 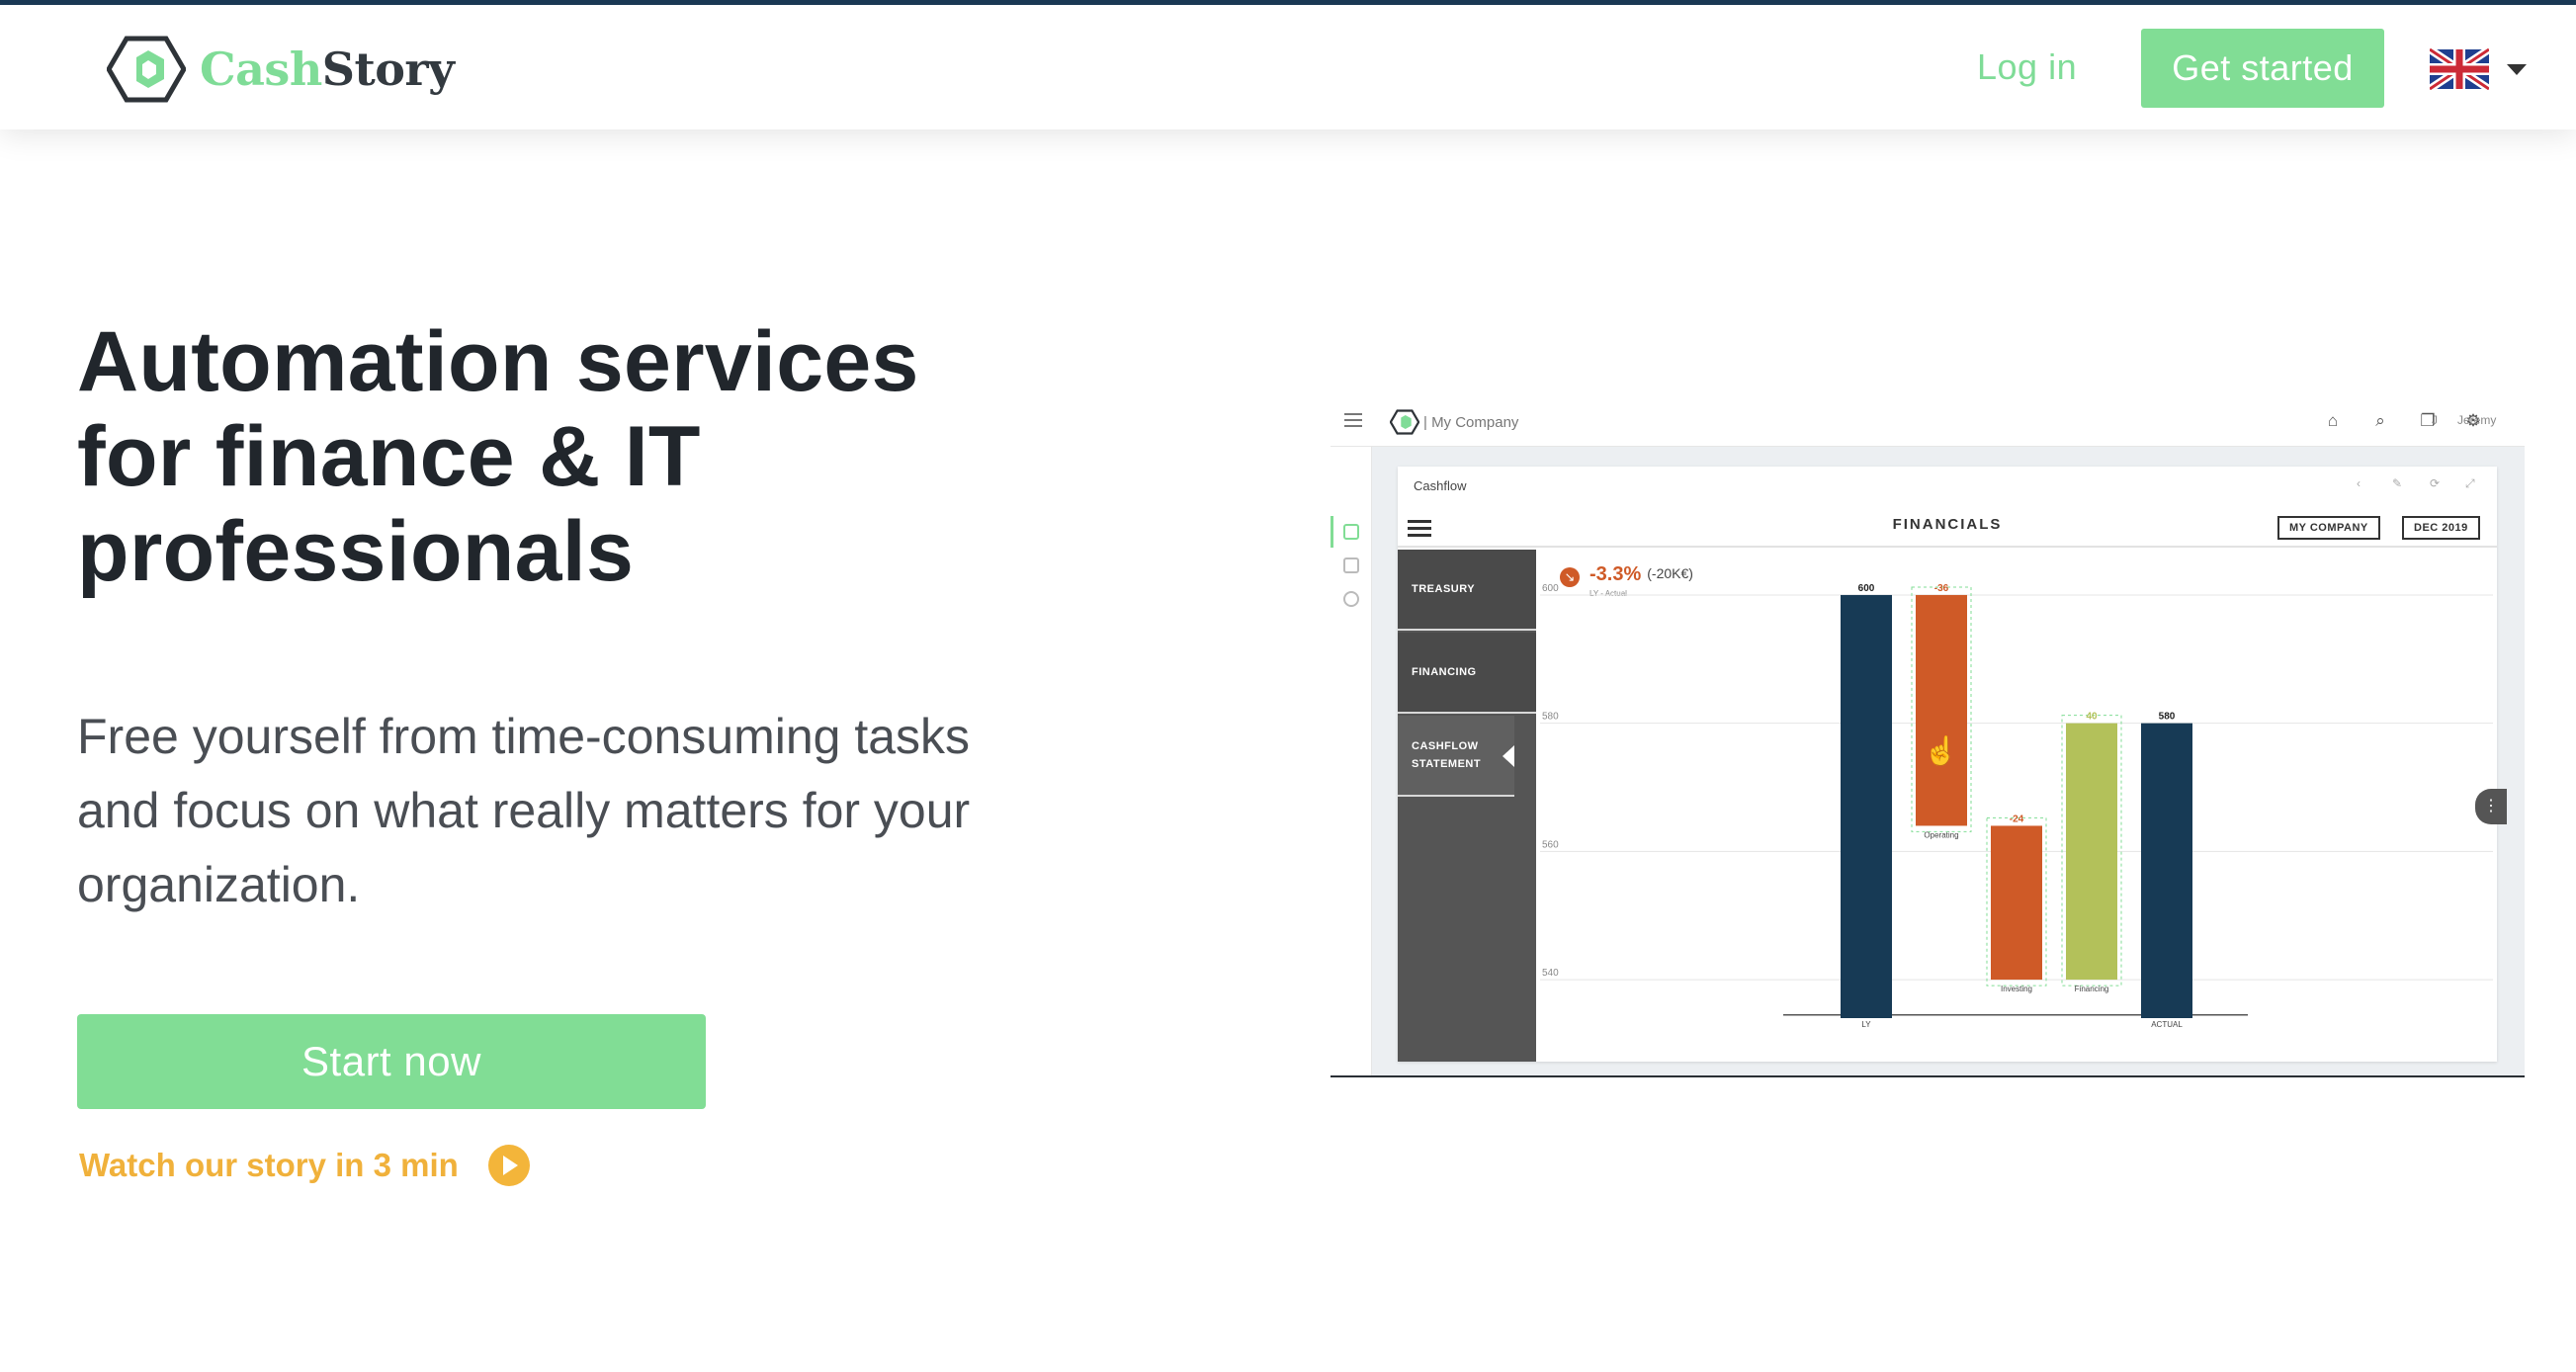 I want to click on side-item-cashflow-statement: CASHFLOW STATEMENT, so click(x=1456, y=756).